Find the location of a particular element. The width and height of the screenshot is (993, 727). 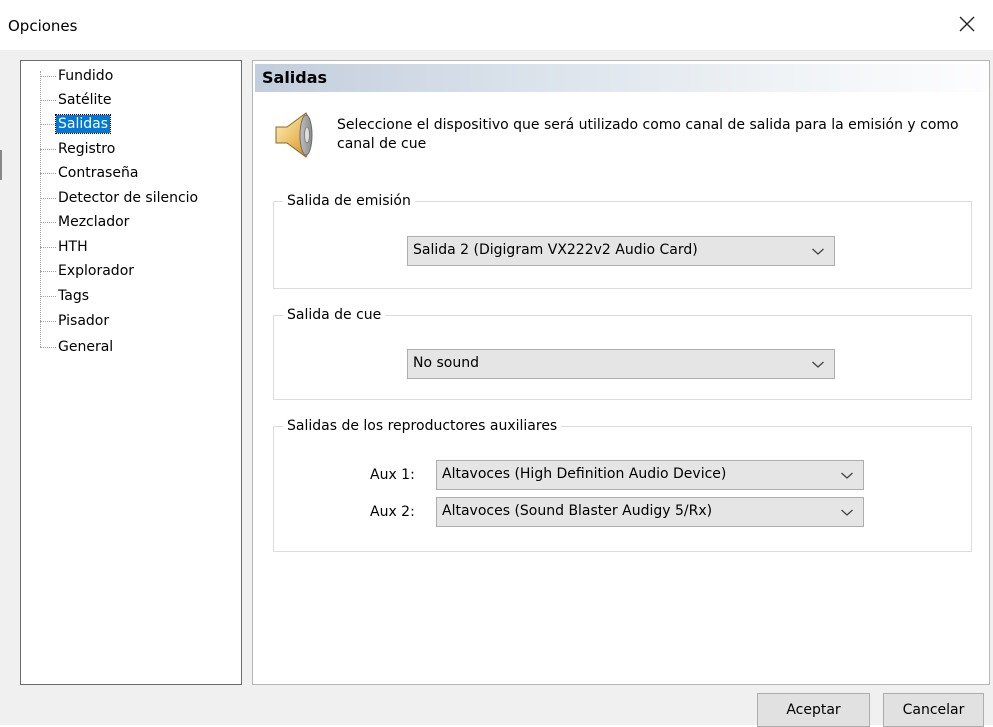

cue-output-group: Salida de cue No sound is located at coordinates (622, 352).